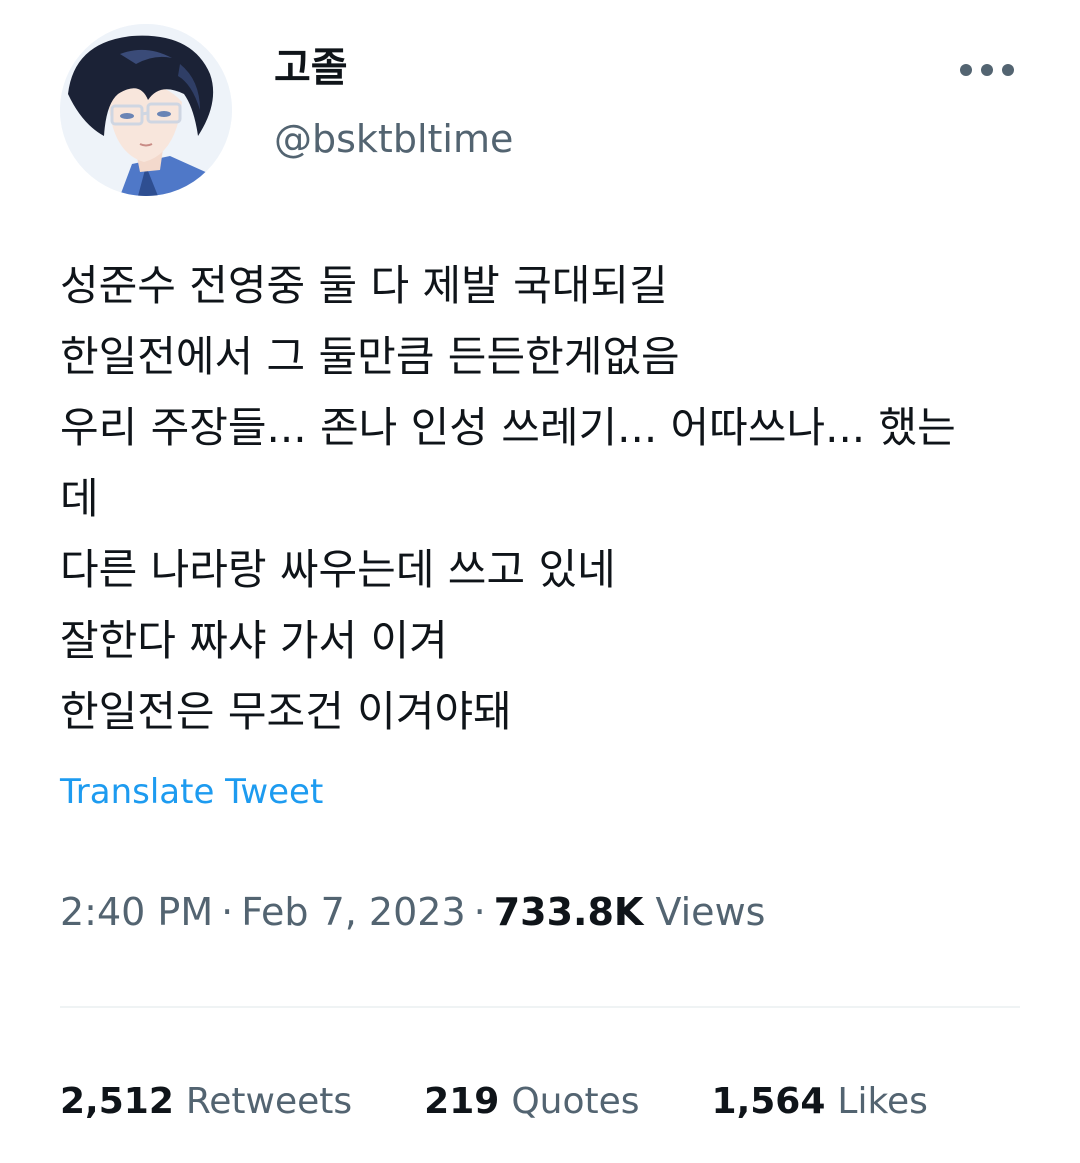 Image resolution: width=1080 pixels, height=1163 pixels. Describe the element at coordinates (269, 1101) in the screenshot. I see `retweets-label: Retweets` at that location.